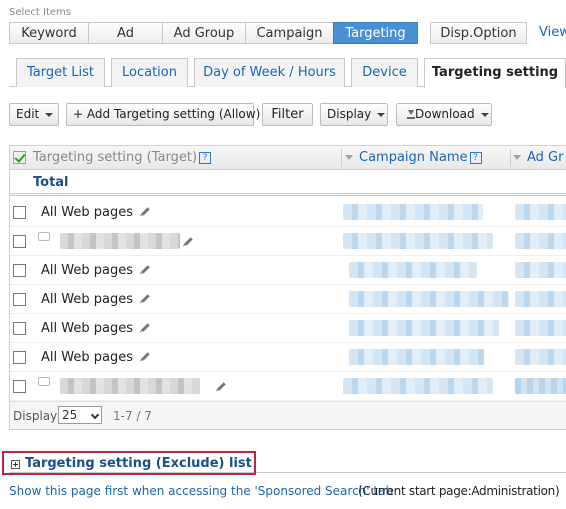 This screenshot has width=566, height=509. Describe the element at coordinates (288, 415) in the screenshot. I see `pagination-bar: Display 25 1-7 / 7` at that location.